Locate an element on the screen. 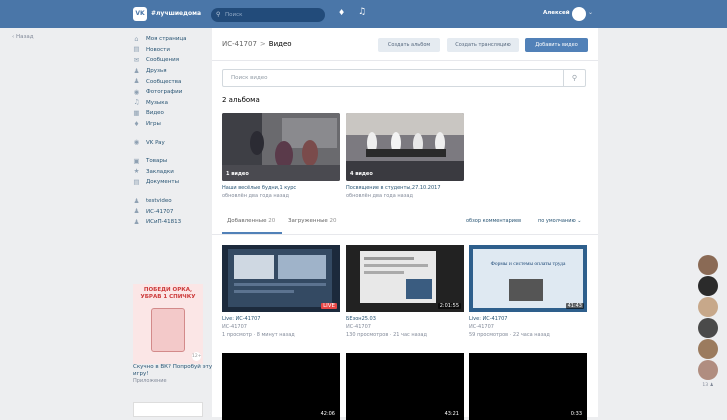  video-thumbnail-image: Формы и системы оплаты труда is located at coordinates (528, 278).